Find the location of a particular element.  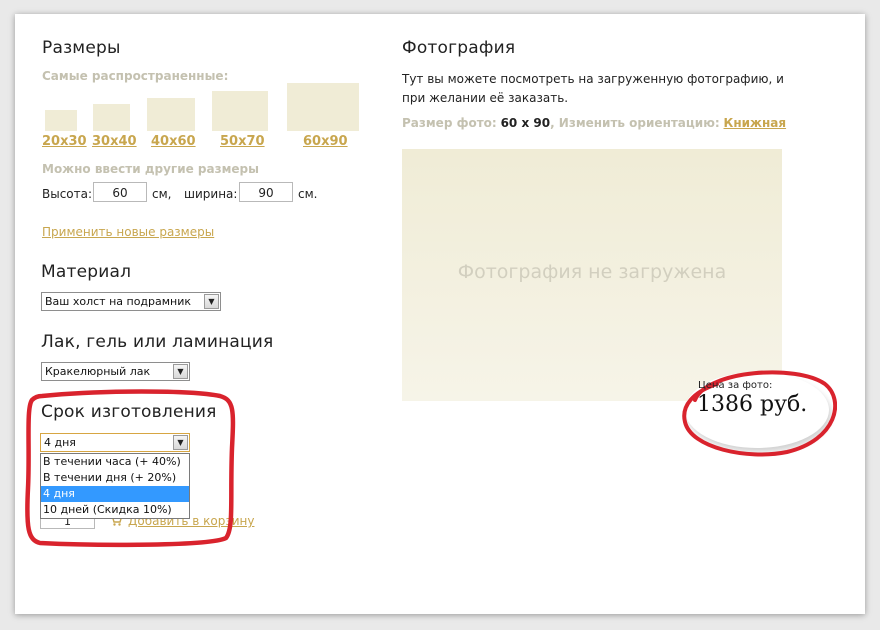

material-title: Материал is located at coordinates (86, 272).